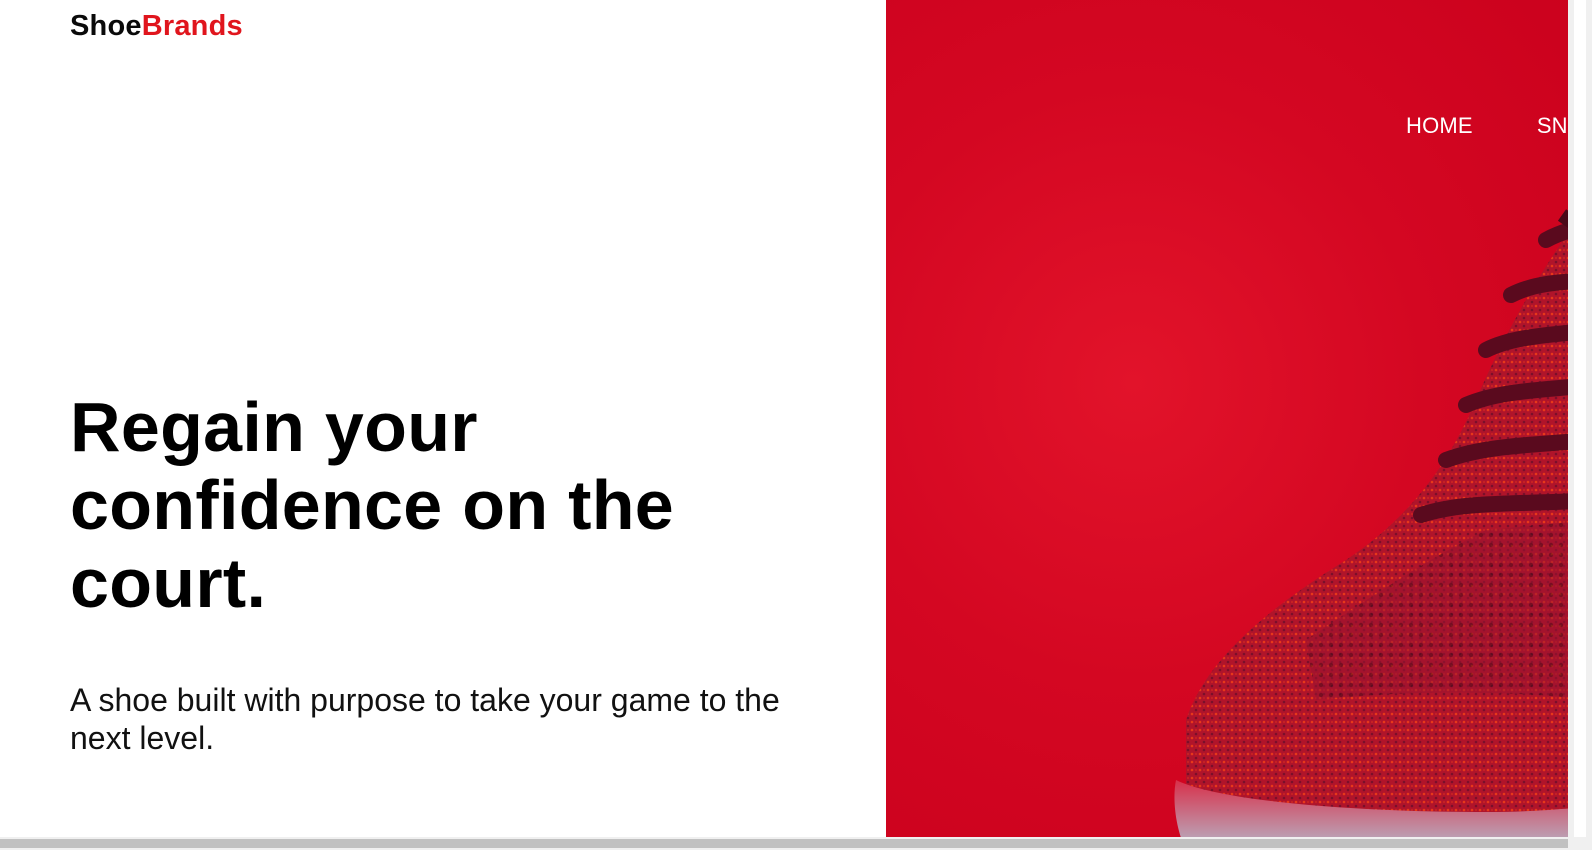 Image resolution: width=1592 pixels, height=850 pixels. I want to click on hero-headline: Regain your confidence on the court., so click(372, 505).